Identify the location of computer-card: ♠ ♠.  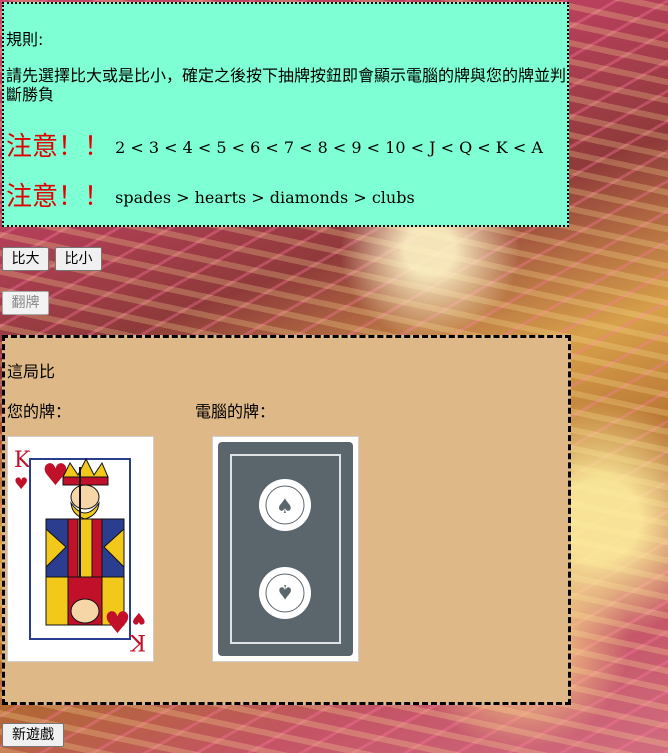
(285, 549).